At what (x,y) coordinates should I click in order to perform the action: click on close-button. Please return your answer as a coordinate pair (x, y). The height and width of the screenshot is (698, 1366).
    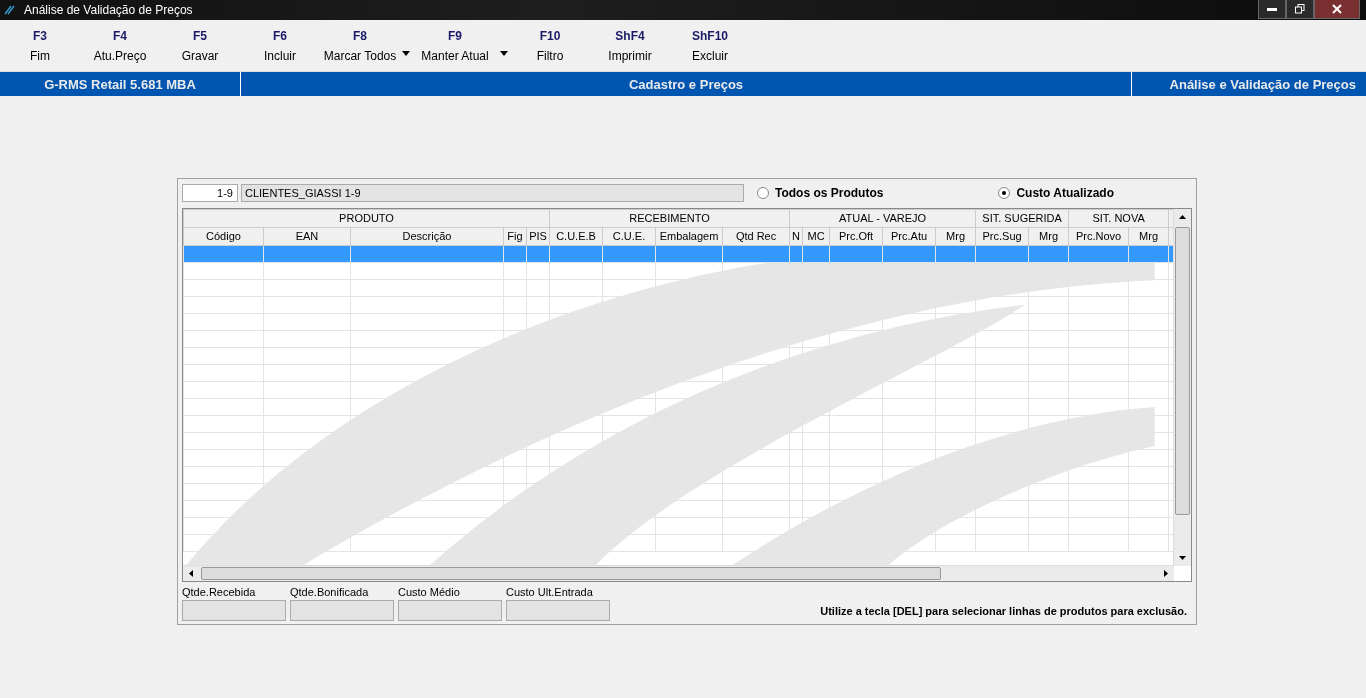
    Looking at the image, I should click on (1337, 9).